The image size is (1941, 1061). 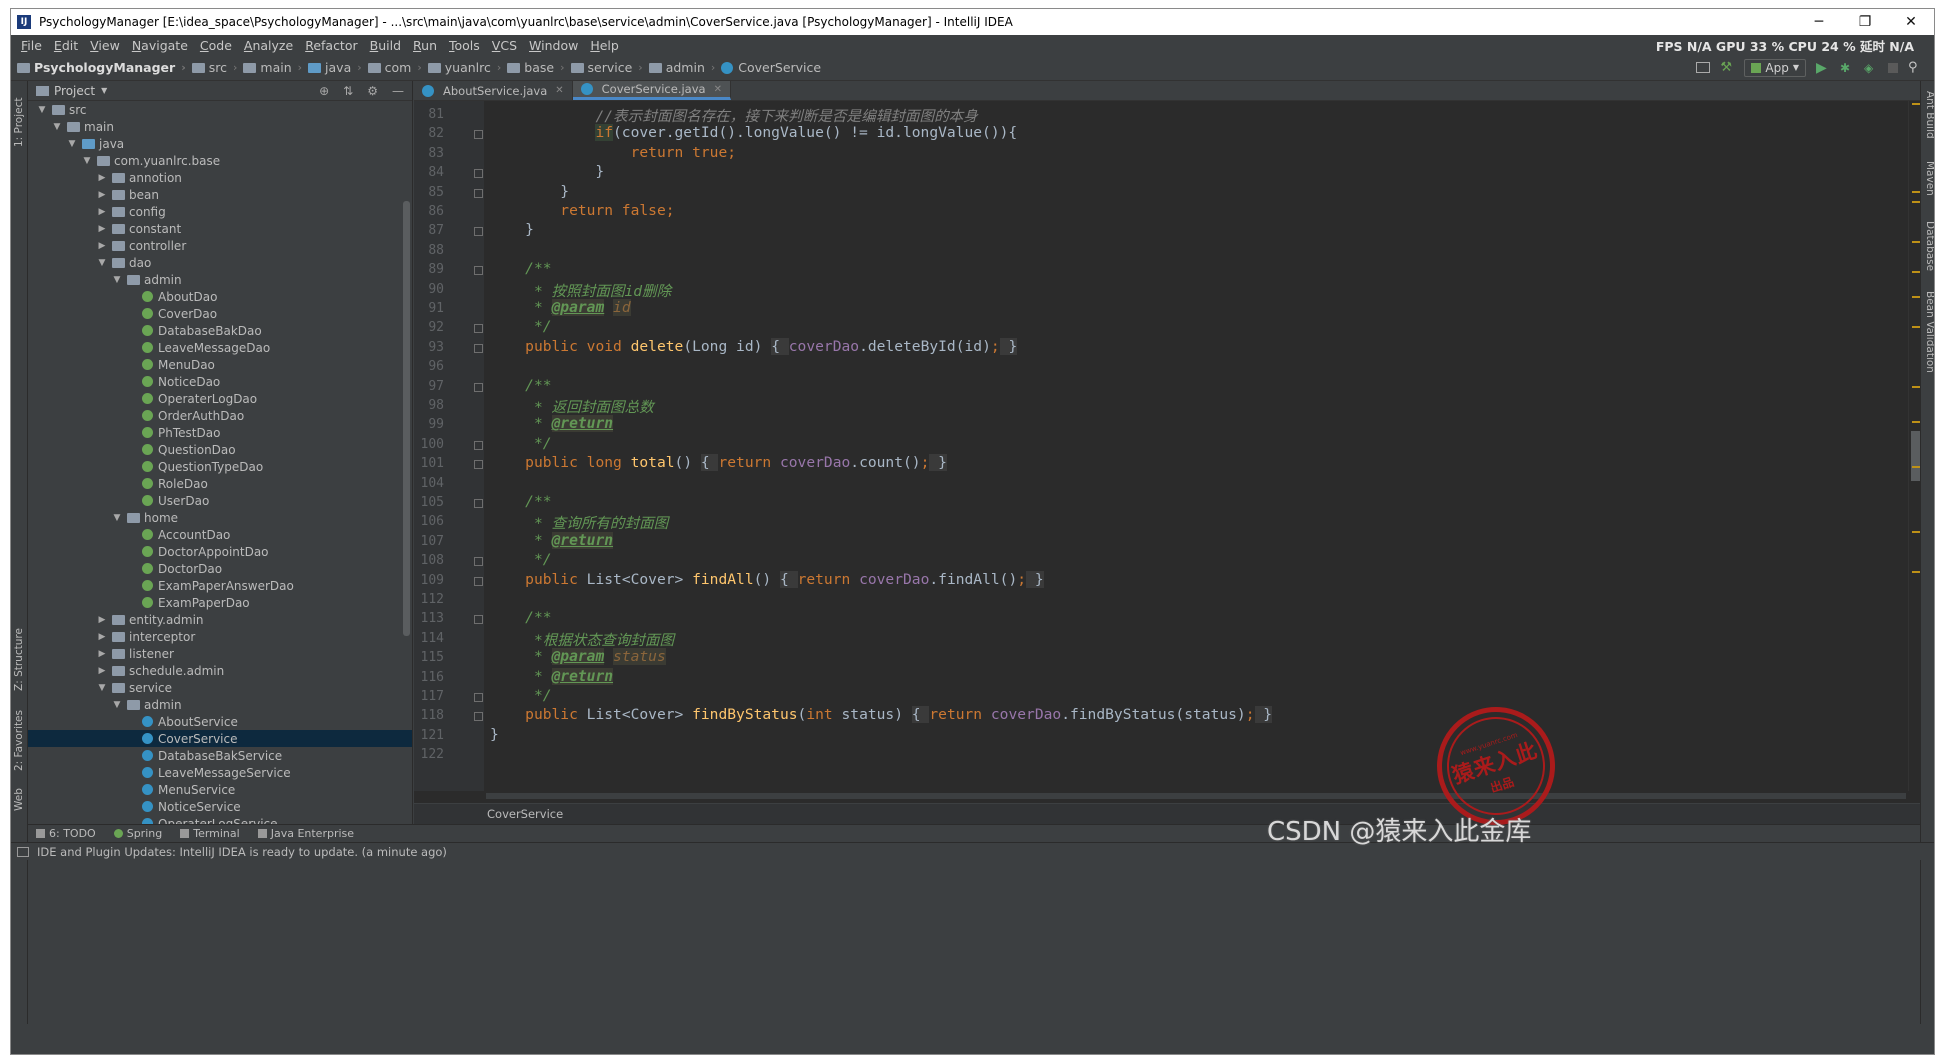 I want to click on code-line: return true;, so click(x=613, y=152).